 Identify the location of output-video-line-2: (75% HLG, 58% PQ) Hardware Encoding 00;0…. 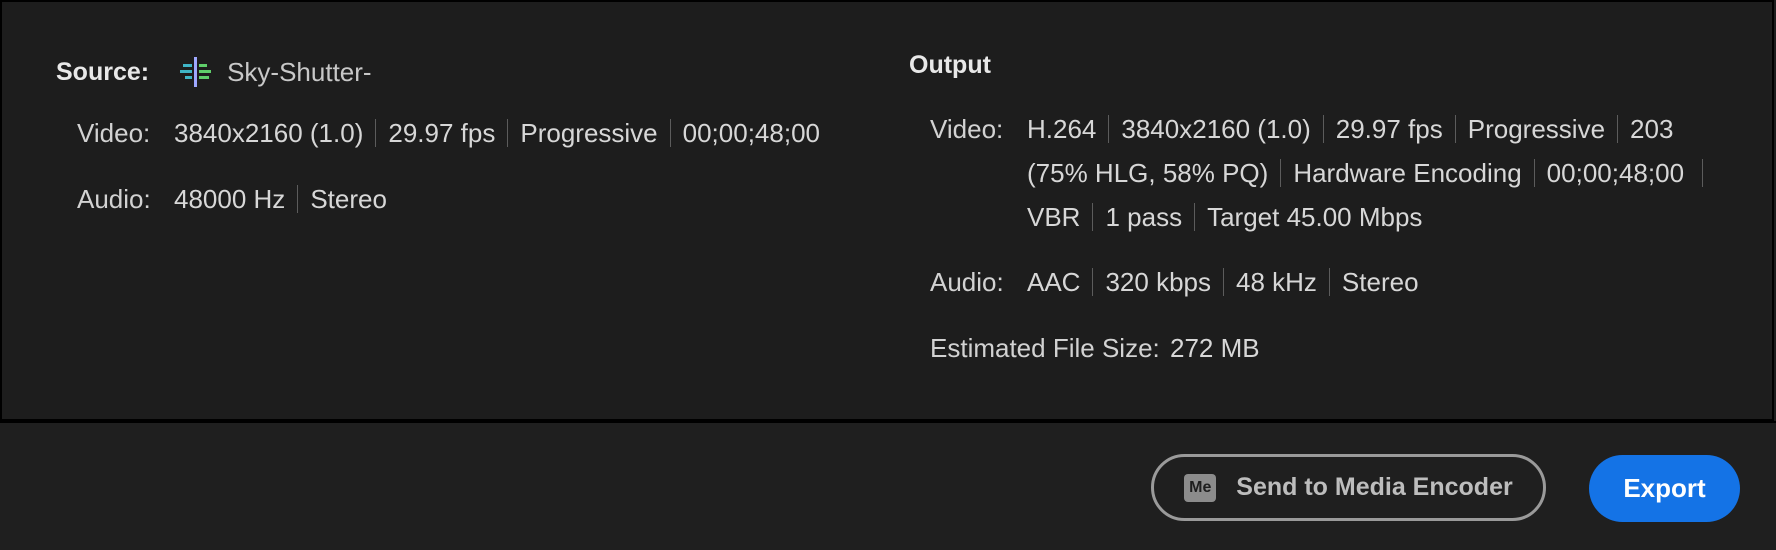
(1371, 173).